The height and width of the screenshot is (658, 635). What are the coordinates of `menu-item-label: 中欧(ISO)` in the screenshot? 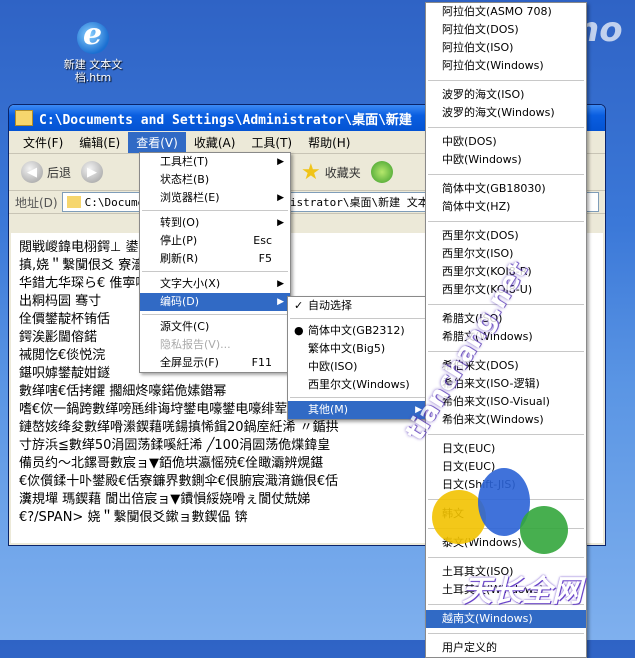 It's located at (333, 366).